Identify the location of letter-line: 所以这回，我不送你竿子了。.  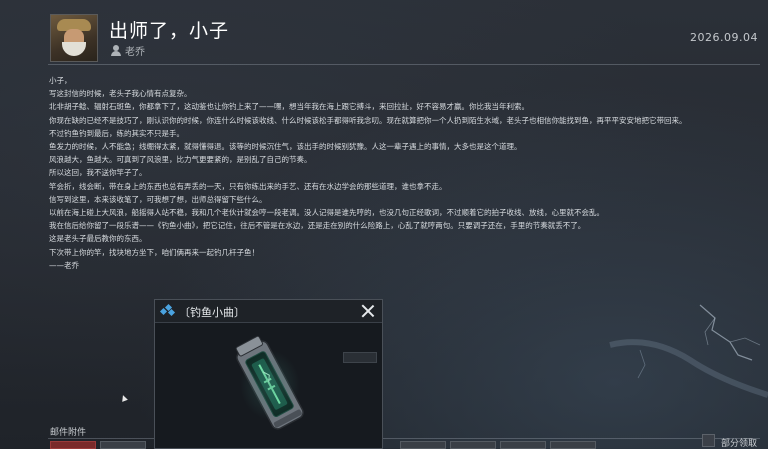
(98, 173).